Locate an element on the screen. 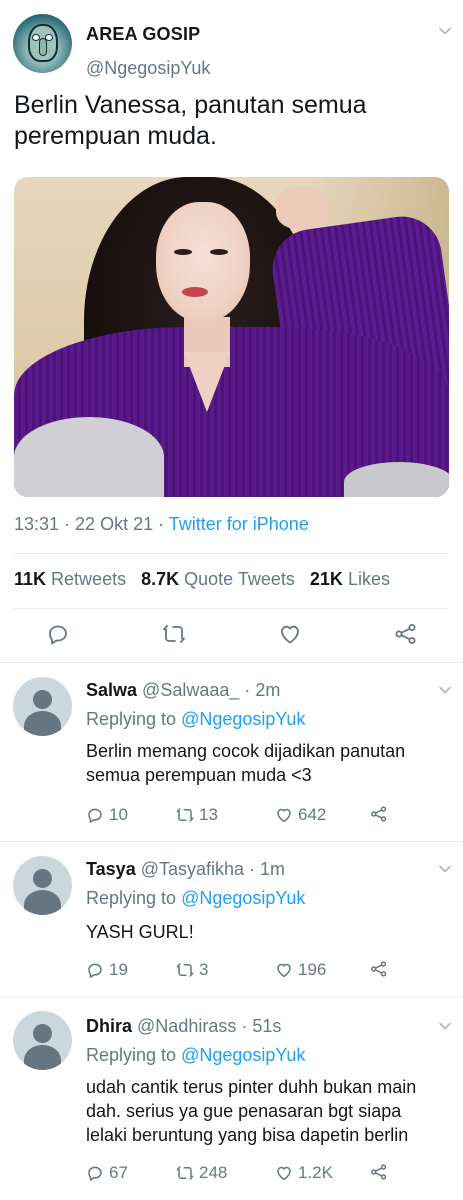 This screenshot has width=463, height=1200. tweet-timestamp: 13:31 · 22 Okt 21 · Twitter for iPhone is located at coordinates (161, 524).